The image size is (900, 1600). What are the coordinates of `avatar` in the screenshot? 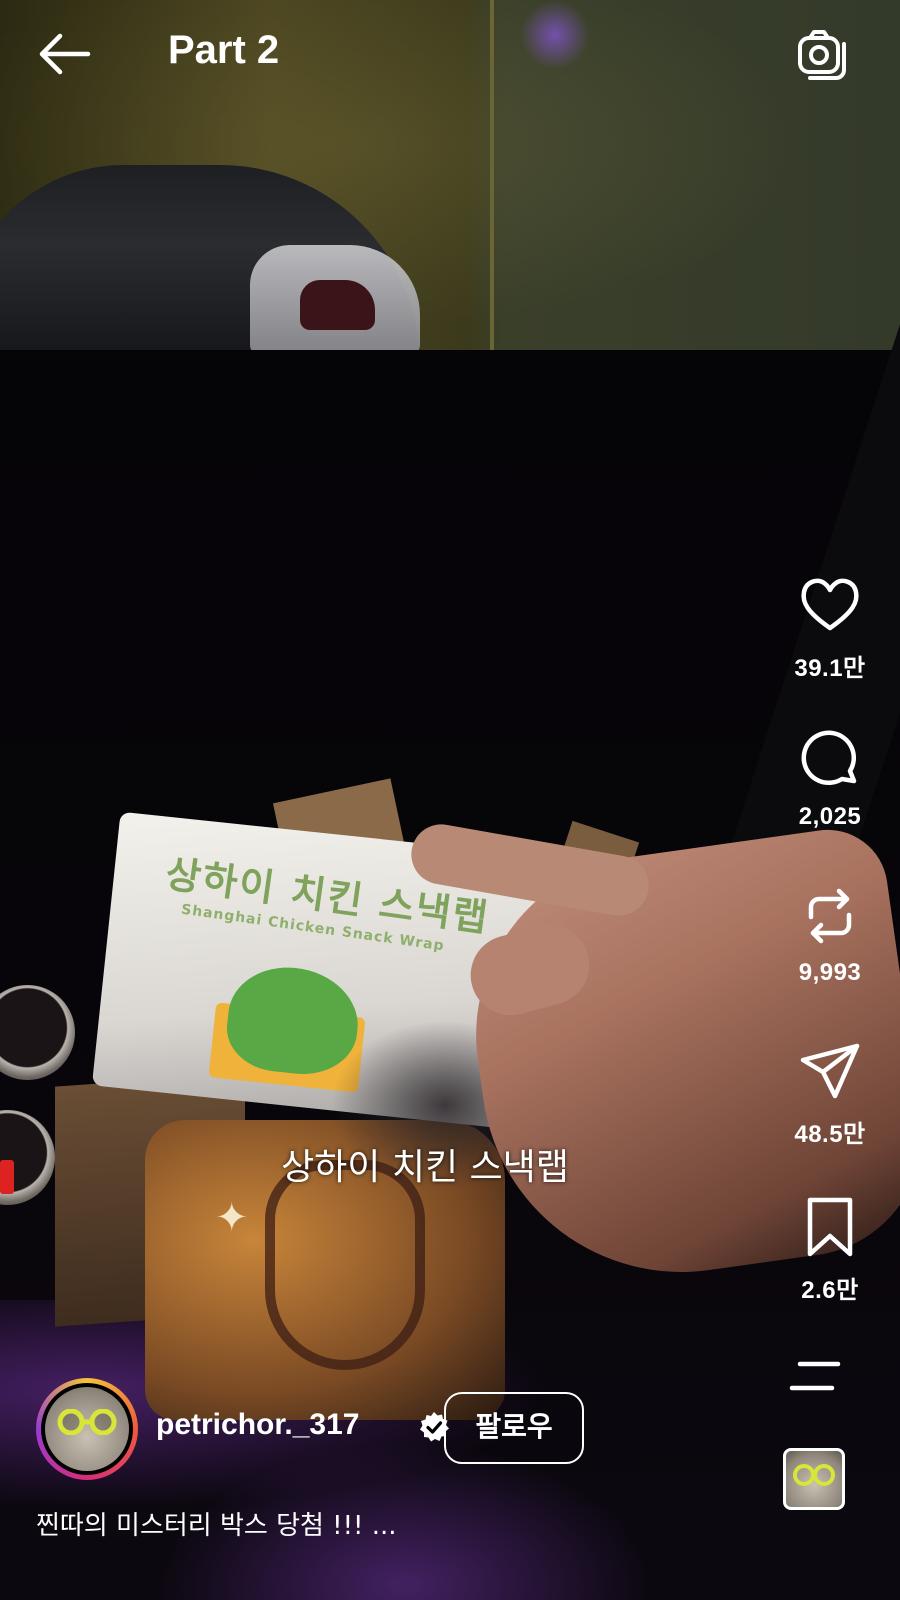 It's located at (87, 1429).